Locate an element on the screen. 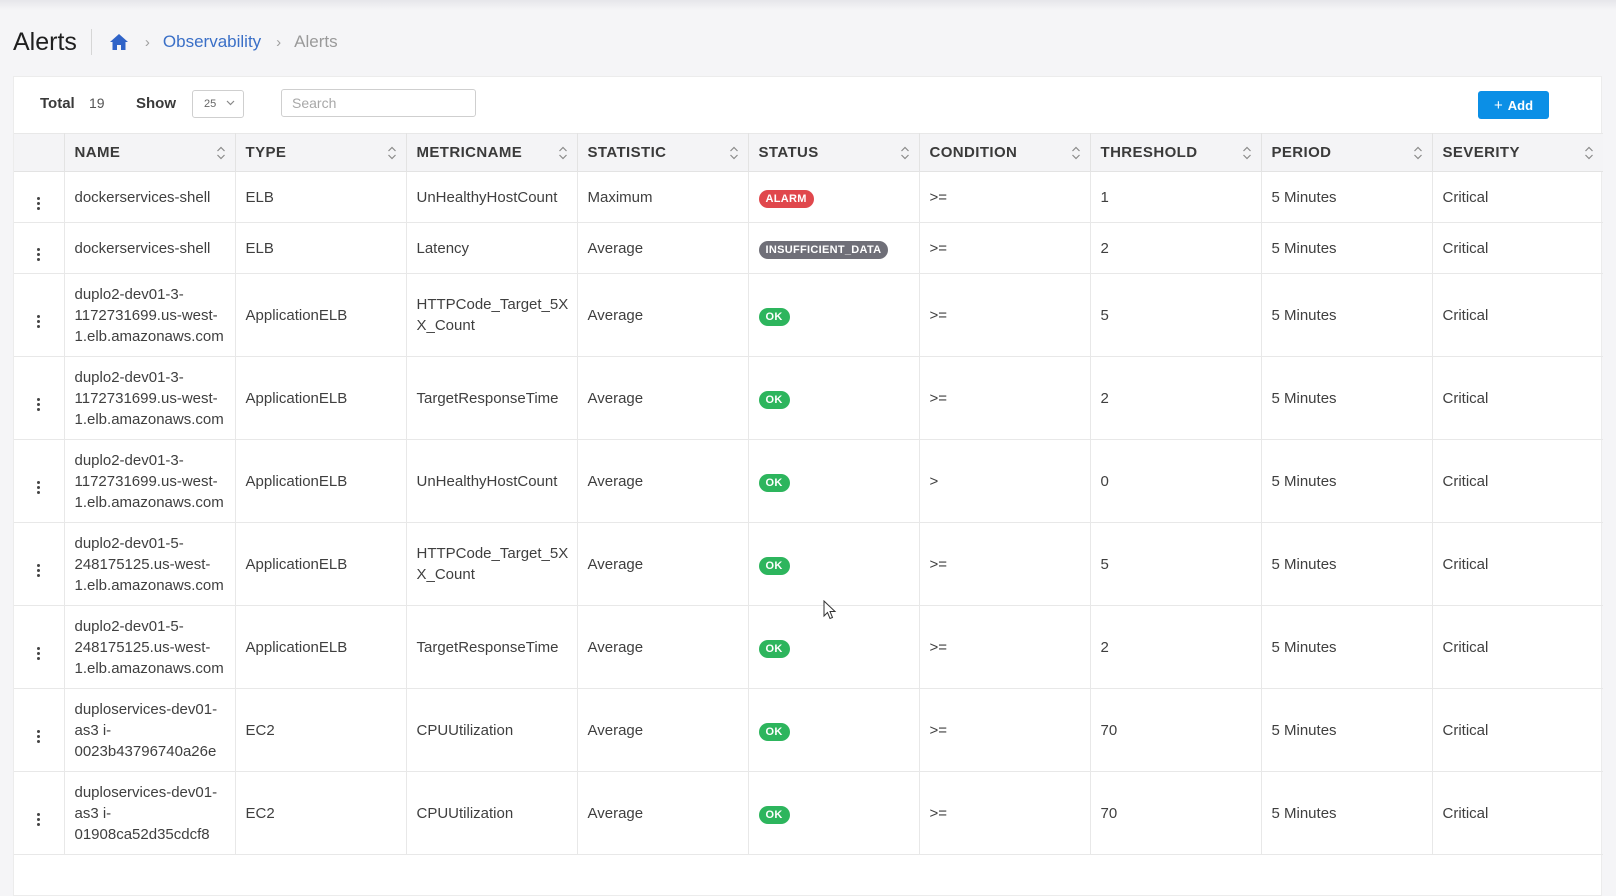  plus-icon: + is located at coordinates (1498, 105).